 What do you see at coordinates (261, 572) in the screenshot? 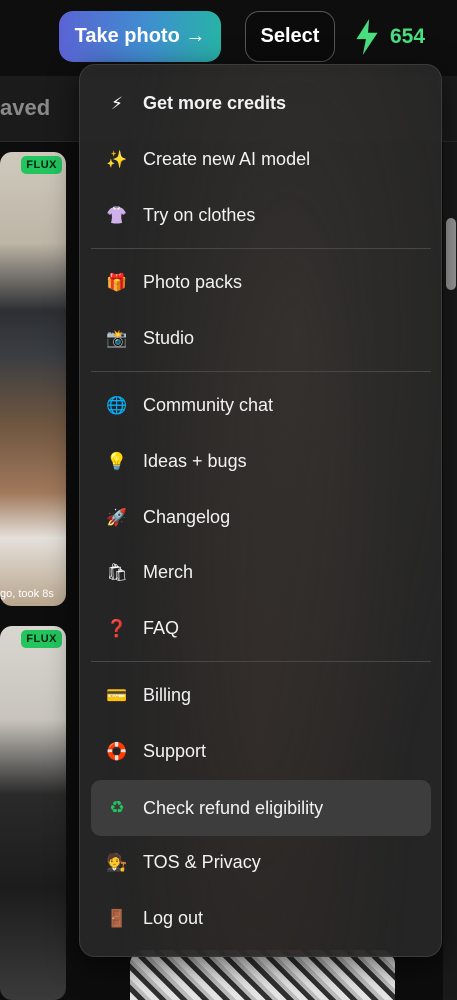
I see `menu-item-merch: 🛍 Merch` at bounding box center [261, 572].